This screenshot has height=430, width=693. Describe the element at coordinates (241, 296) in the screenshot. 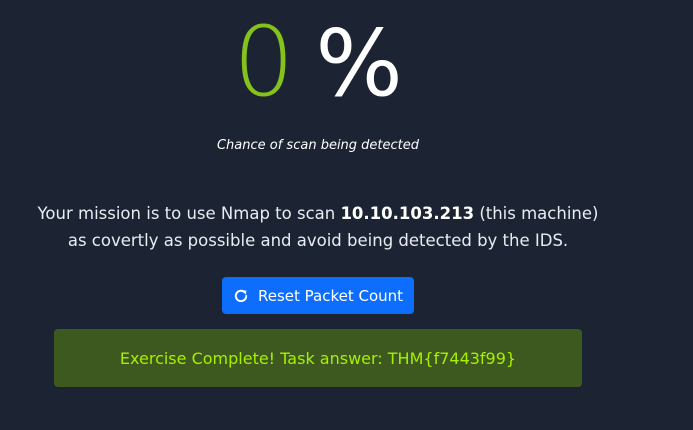

I see `refresh-icon` at that location.